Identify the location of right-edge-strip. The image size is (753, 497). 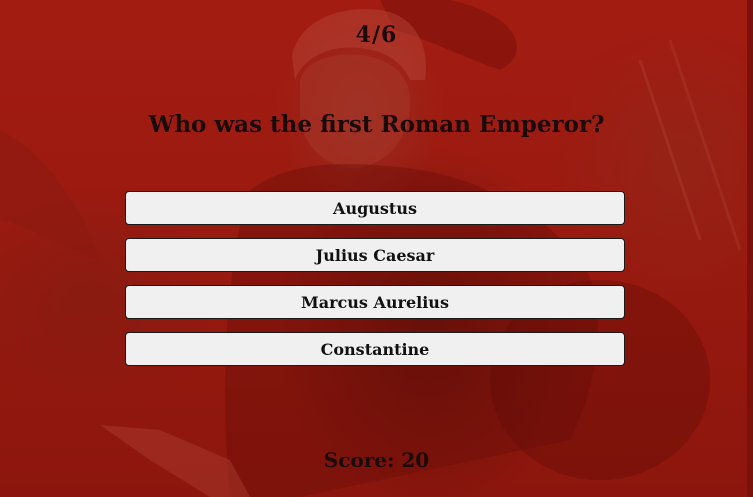
(750, 248).